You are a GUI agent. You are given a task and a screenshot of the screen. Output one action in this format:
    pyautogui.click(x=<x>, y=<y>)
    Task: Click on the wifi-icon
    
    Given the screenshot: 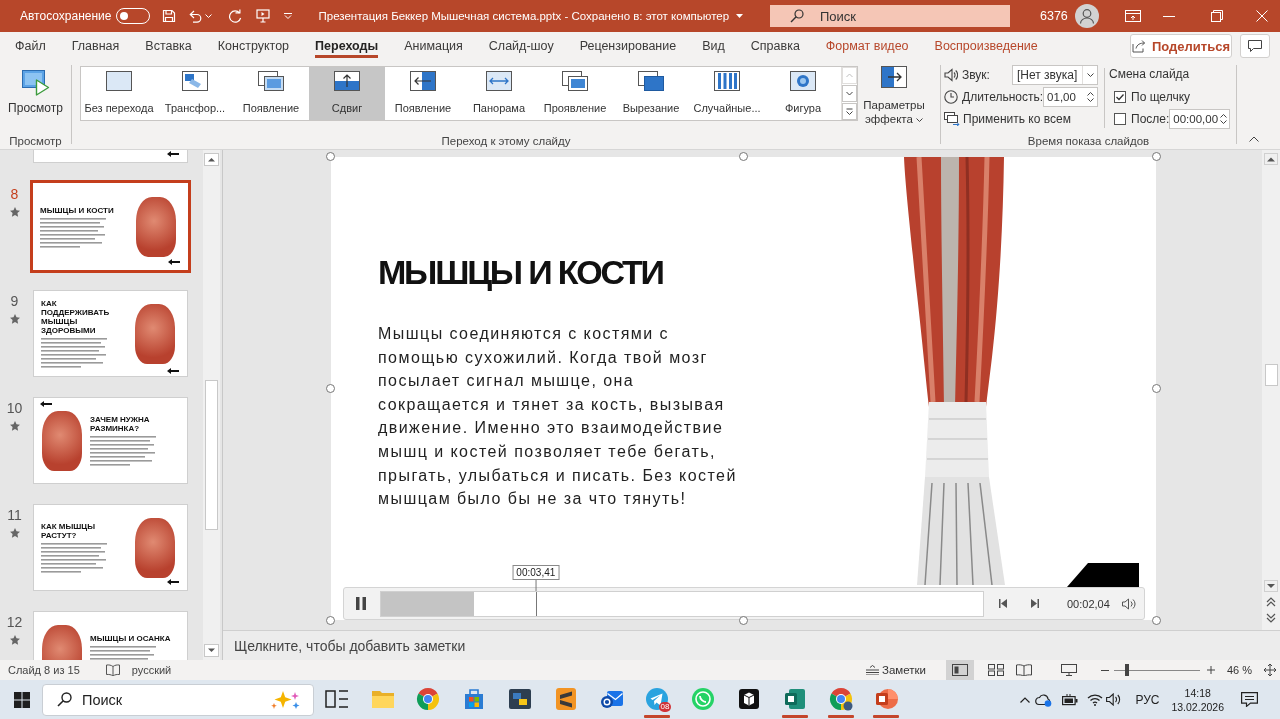 What is the action you would take?
    pyautogui.click(x=1095, y=699)
    